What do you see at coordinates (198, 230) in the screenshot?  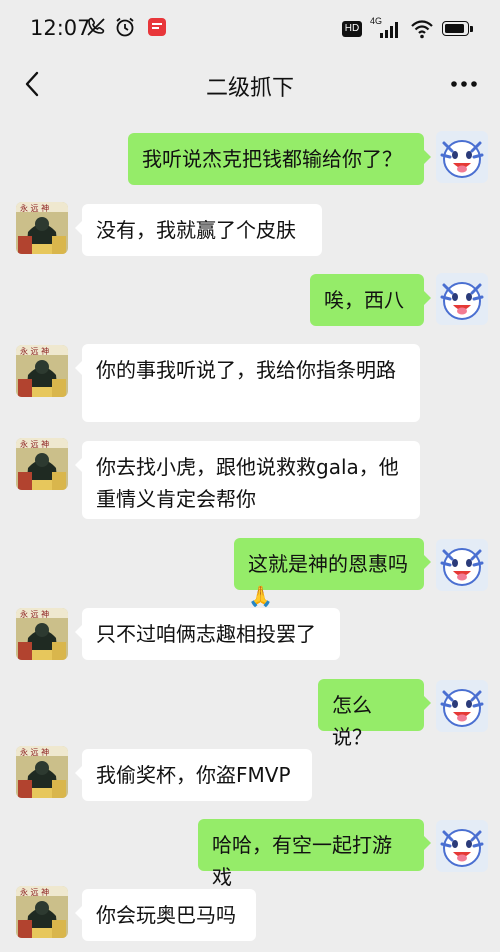 I see `message-bubble: 没有，我就赢了个皮肤` at bounding box center [198, 230].